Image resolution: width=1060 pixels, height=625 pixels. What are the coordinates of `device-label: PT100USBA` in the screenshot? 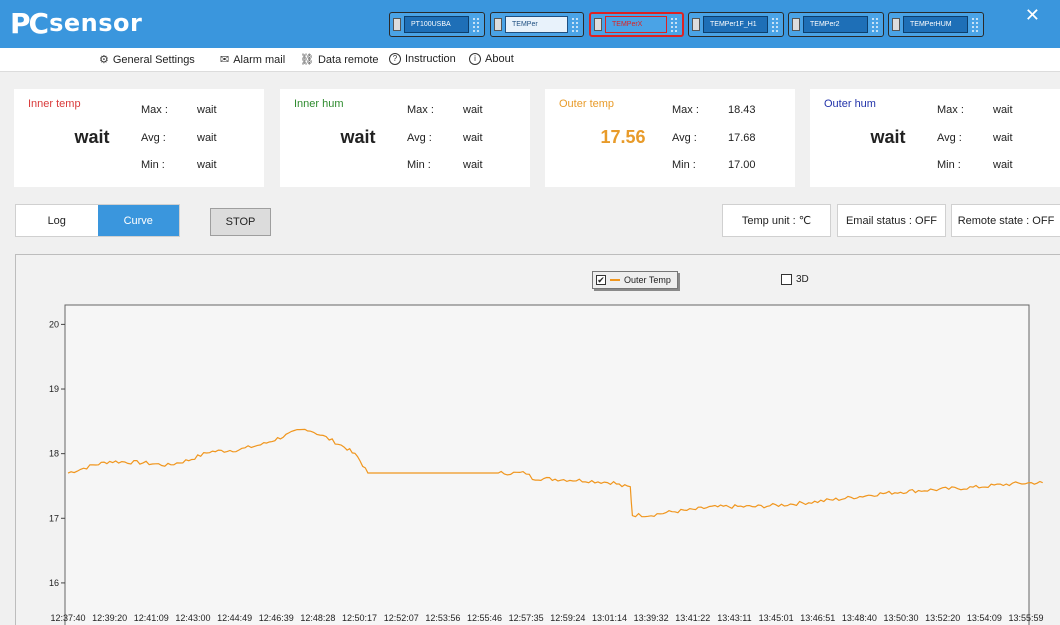 It's located at (436, 24).